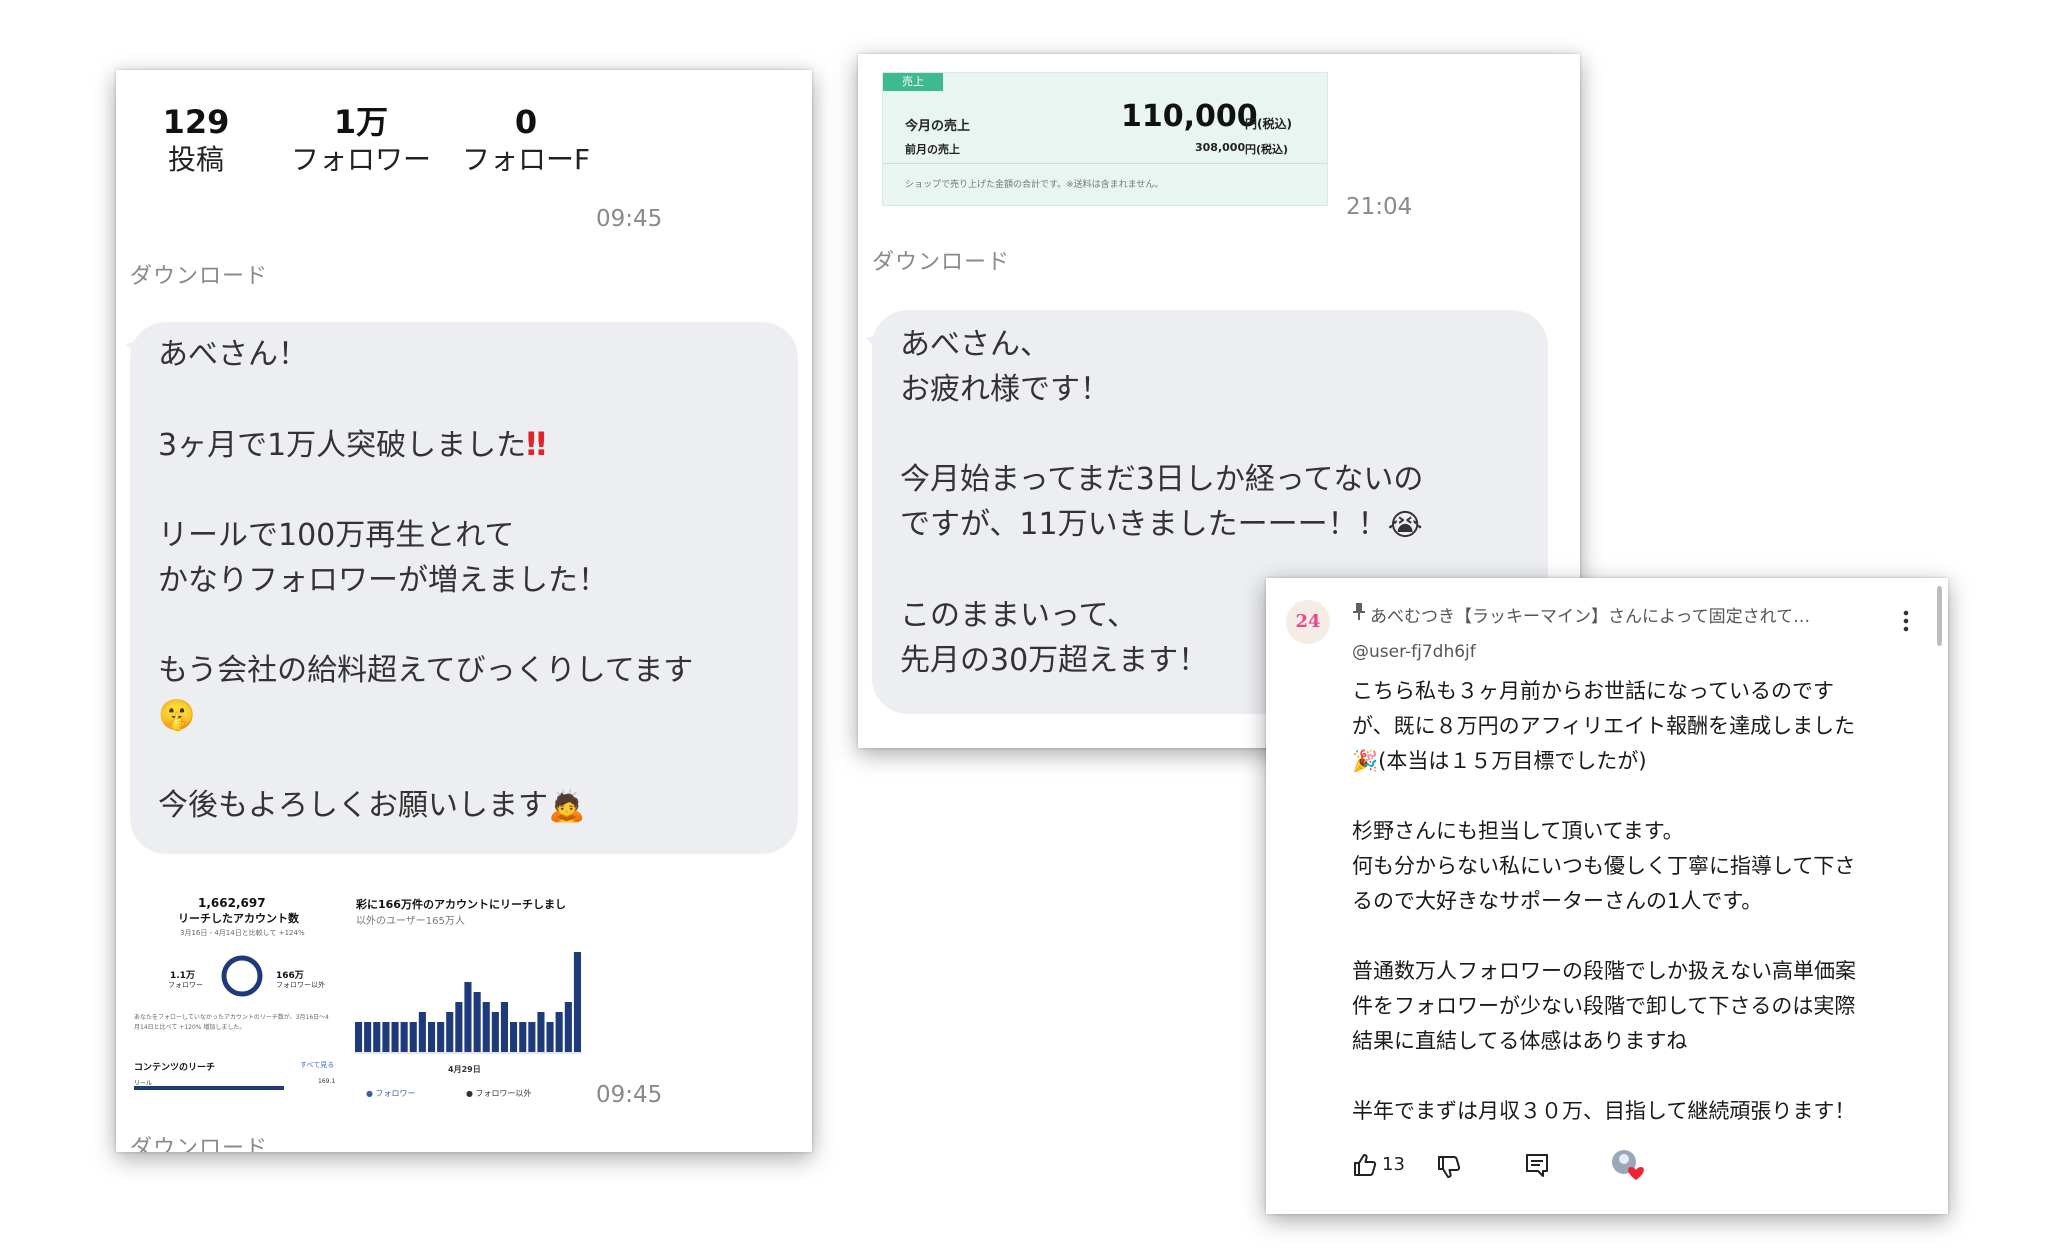  I want to click on stat-following-label: フォローF, so click(526, 159).